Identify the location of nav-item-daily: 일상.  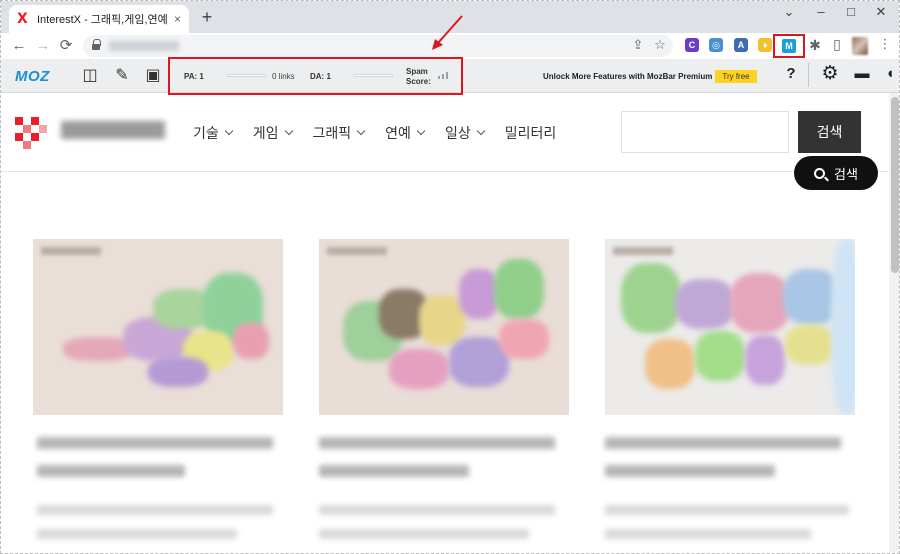
(465, 133).